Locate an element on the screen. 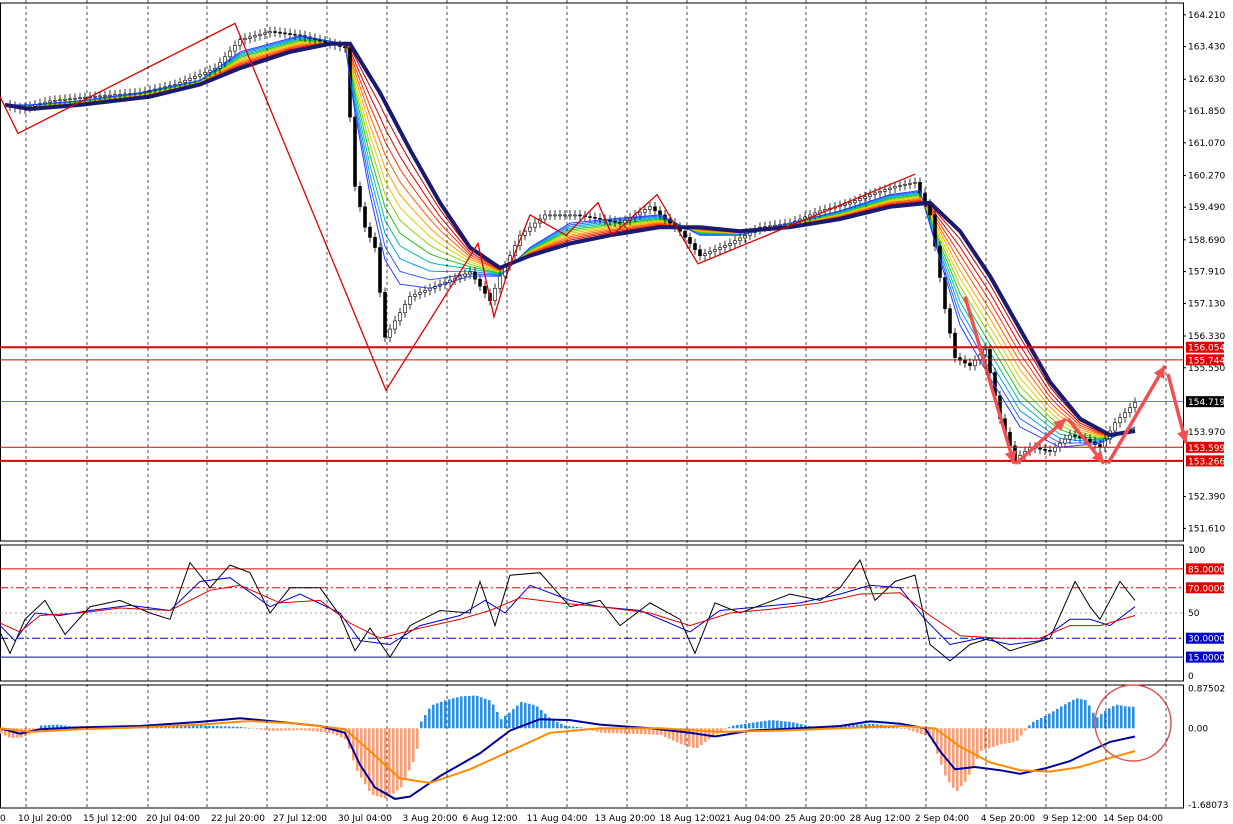  price-level-label: 156.054 is located at coordinates (1206, 349).